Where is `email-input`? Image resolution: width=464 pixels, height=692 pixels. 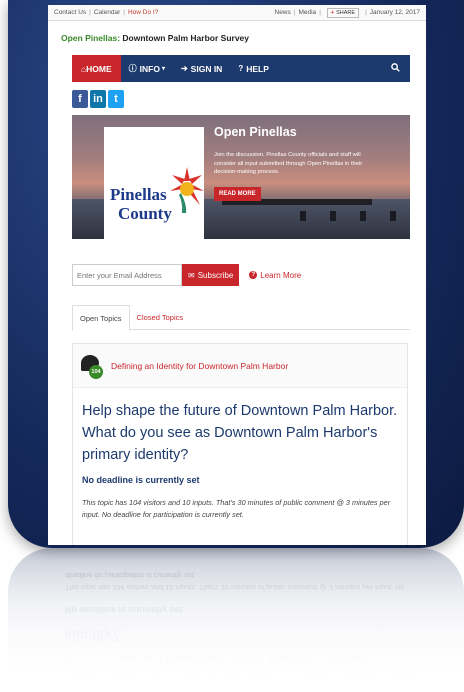
email-input is located at coordinates (127, 275).